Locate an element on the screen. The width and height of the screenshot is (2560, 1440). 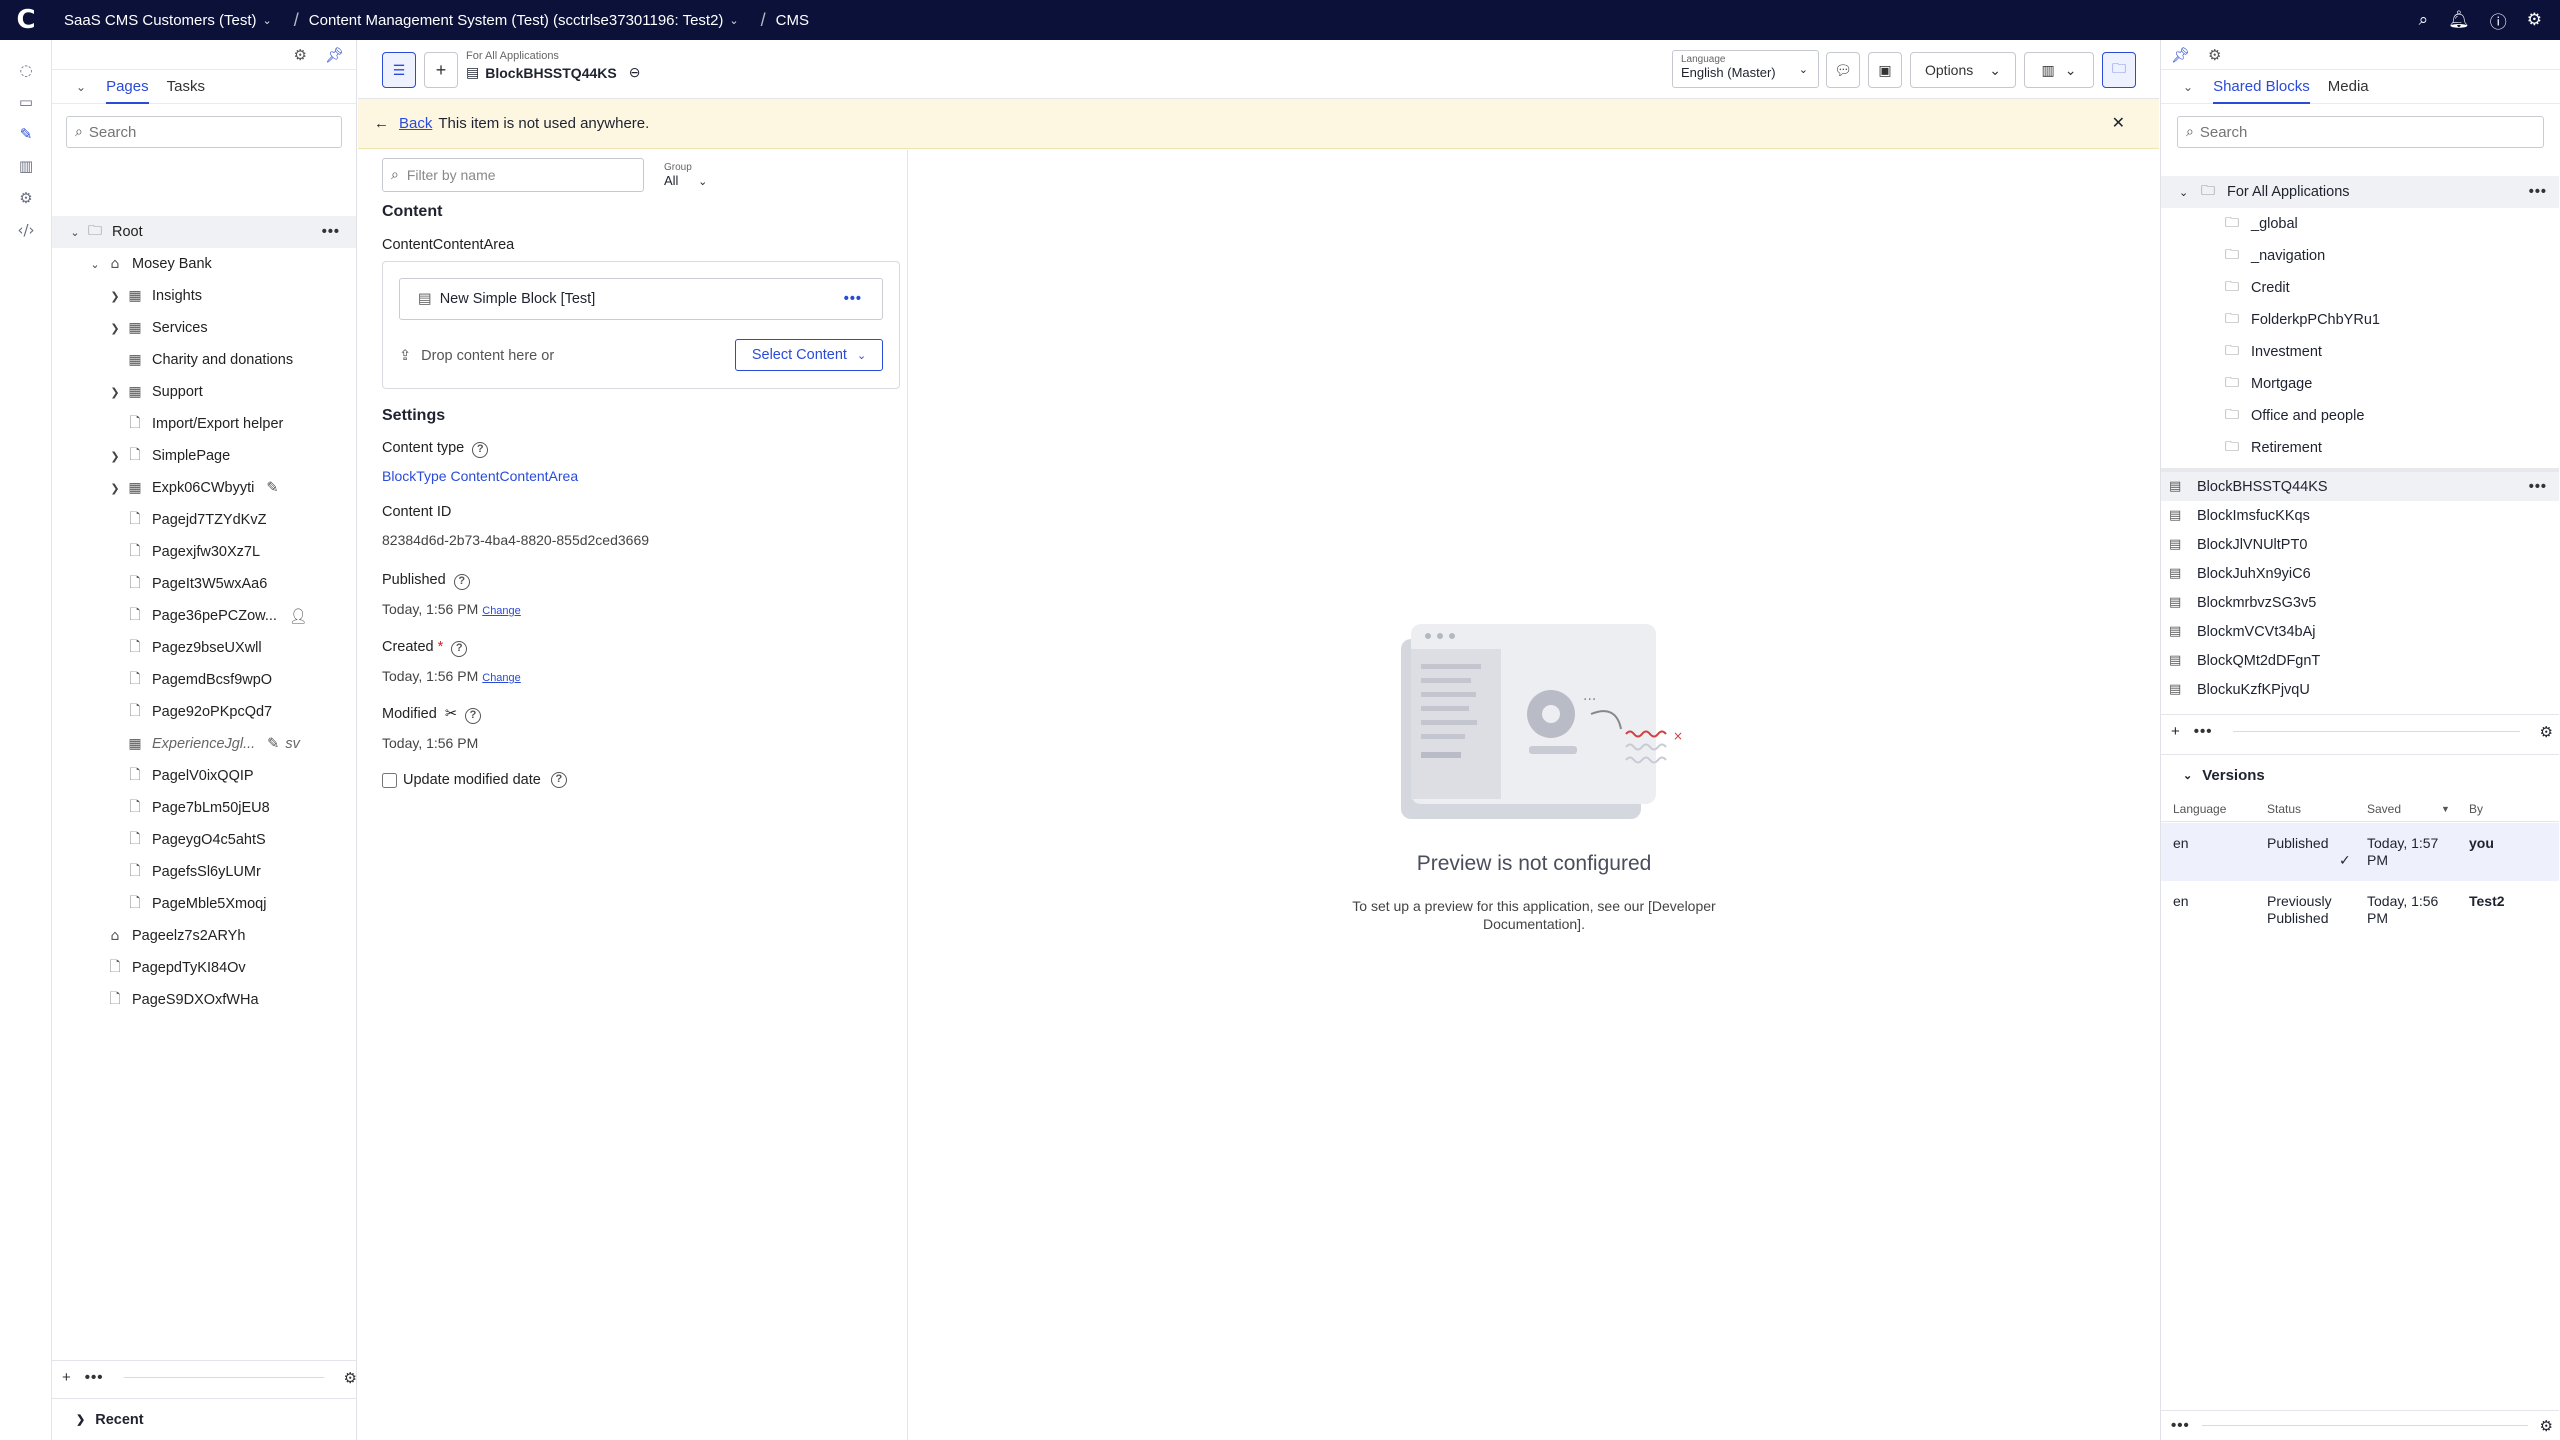
tree-item: ▦ Charity and donations is located at coordinates (204, 360).